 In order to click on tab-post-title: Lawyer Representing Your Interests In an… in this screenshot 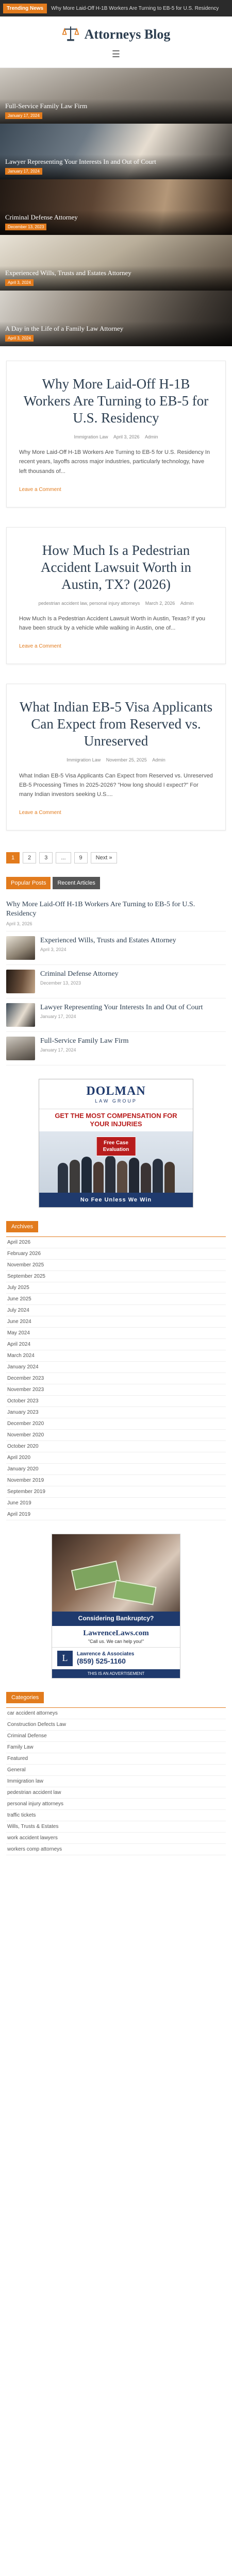, I will do `click(121, 1007)`.